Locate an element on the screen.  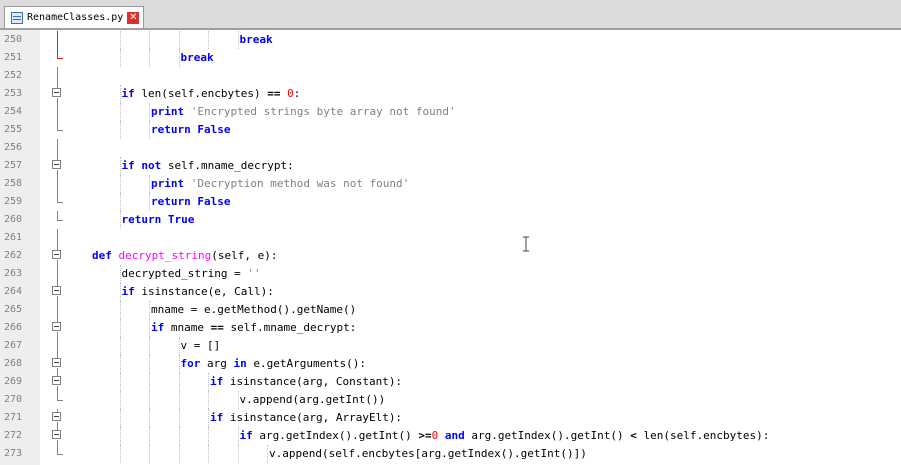
code-line: 267 v = [] is located at coordinates (450, 346).